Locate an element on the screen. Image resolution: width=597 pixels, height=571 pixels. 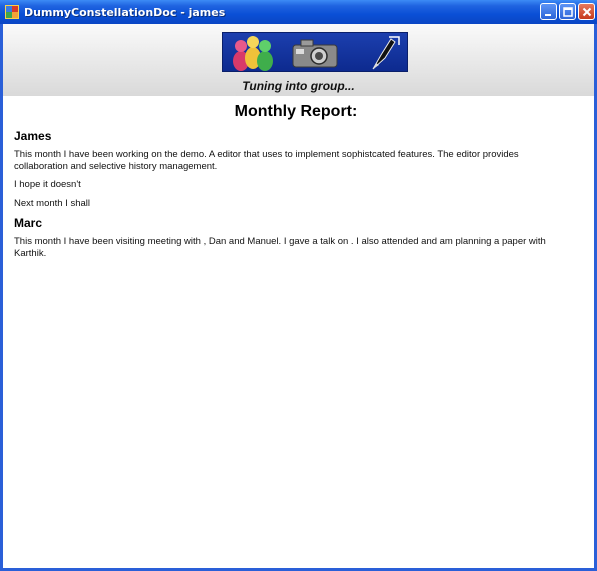
minimize-button is located at coordinates (548, 11).